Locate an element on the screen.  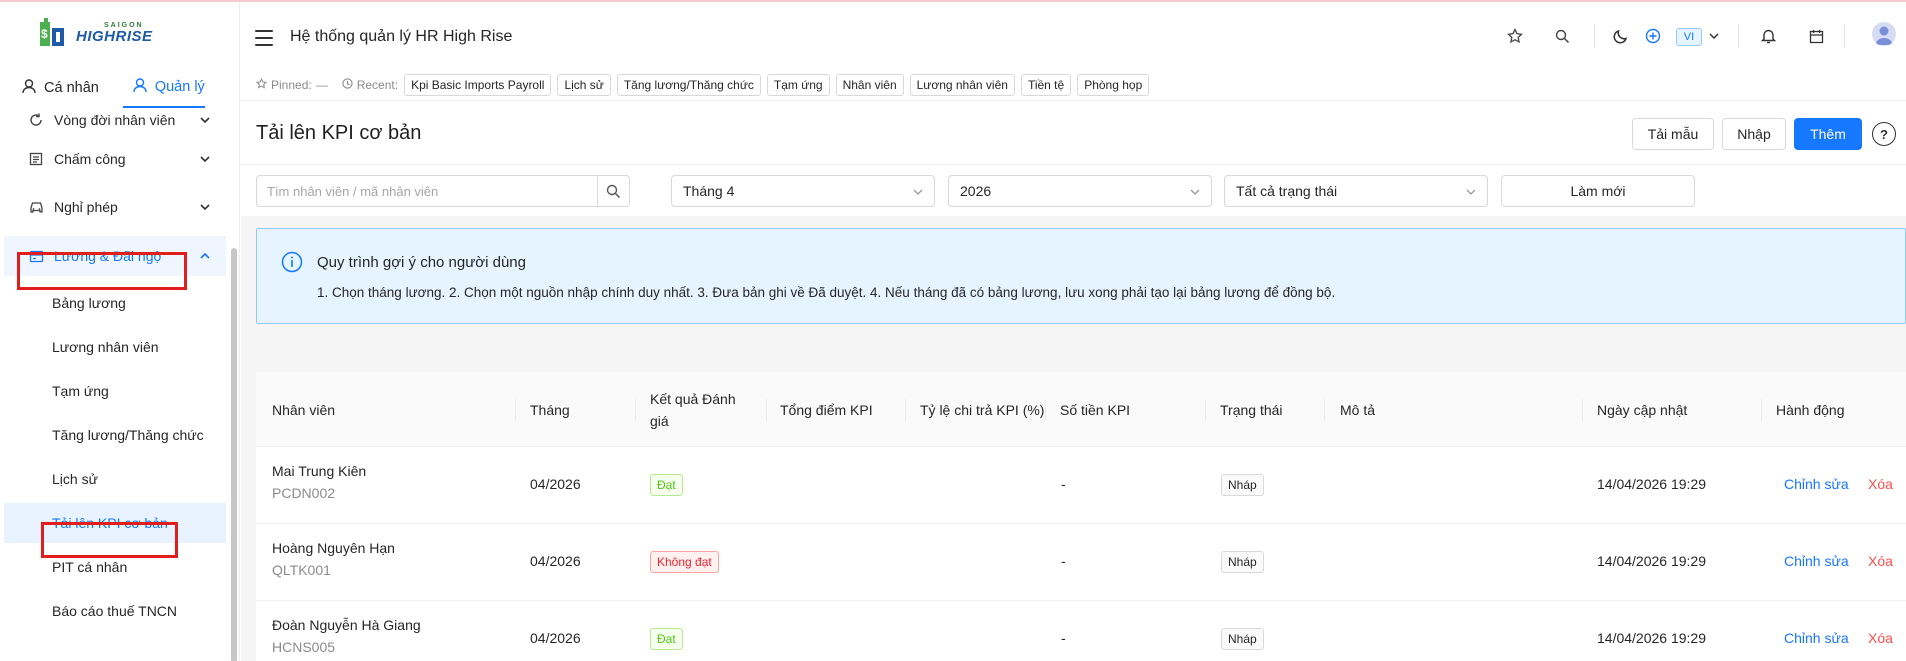
menu-toggle-icon is located at coordinates (264, 38).